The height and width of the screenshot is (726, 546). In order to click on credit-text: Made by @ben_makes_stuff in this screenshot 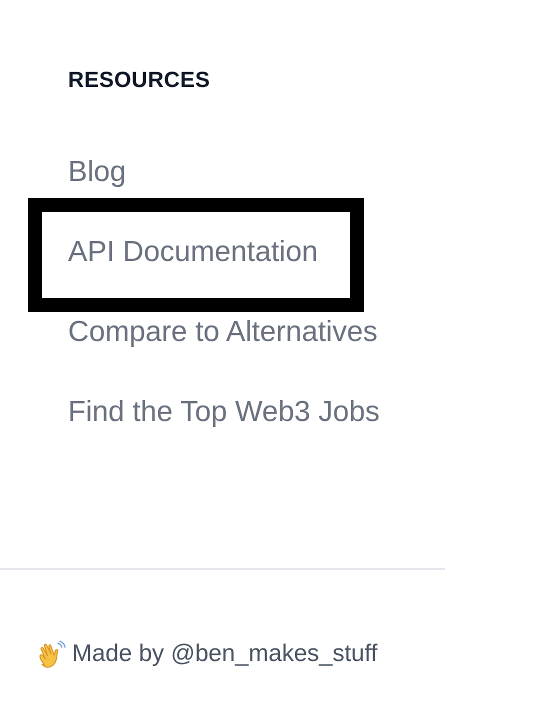, I will do `click(225, 654)`.